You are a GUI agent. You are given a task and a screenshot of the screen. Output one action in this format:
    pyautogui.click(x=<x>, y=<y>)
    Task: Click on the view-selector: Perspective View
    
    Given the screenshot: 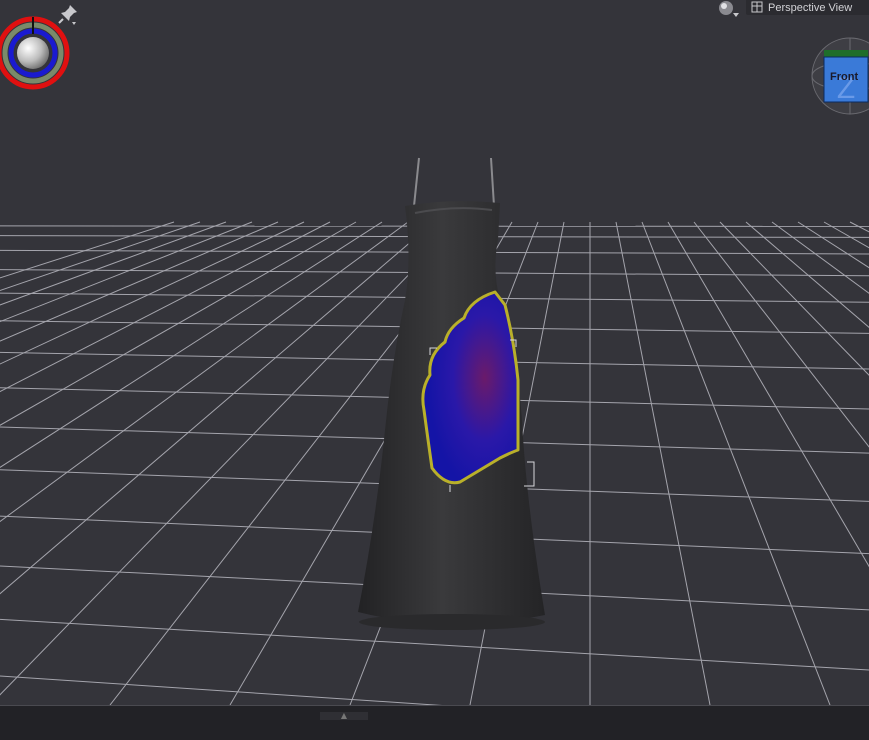 What is the action you would take?
    pyautogui.click(x=807, y=7)
    